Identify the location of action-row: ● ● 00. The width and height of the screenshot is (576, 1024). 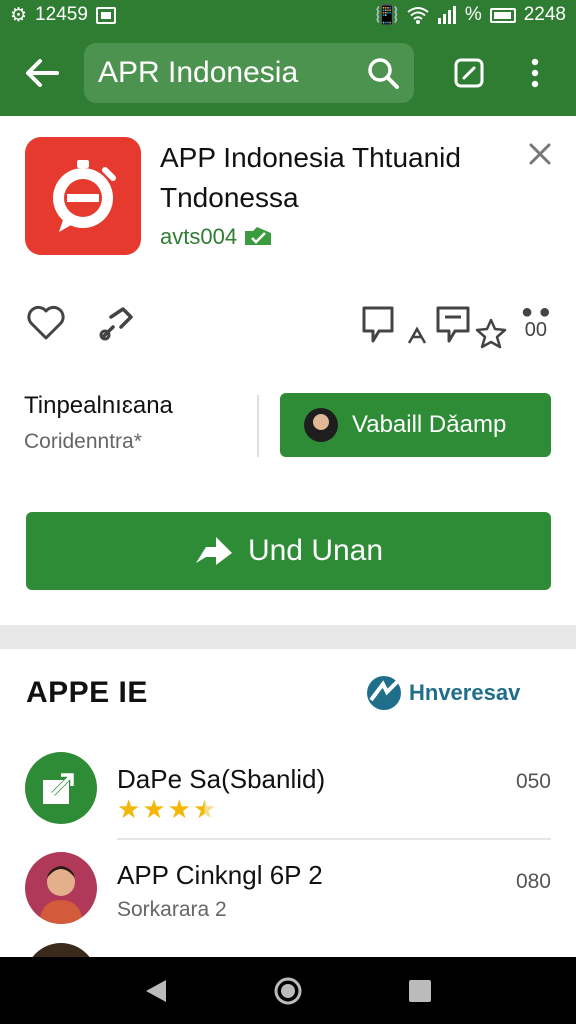
(290, 326).